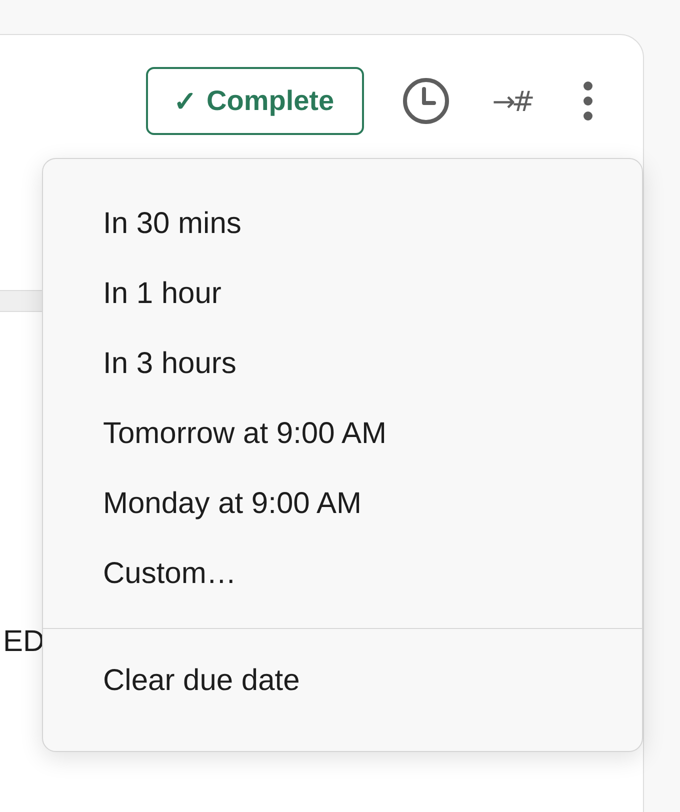 Image resolution: width=680 pixels, height=812 pixels. Describe the element at coordinates (511, 101) in the screenshot. I see `move-to-channel-button: →#` at that location.